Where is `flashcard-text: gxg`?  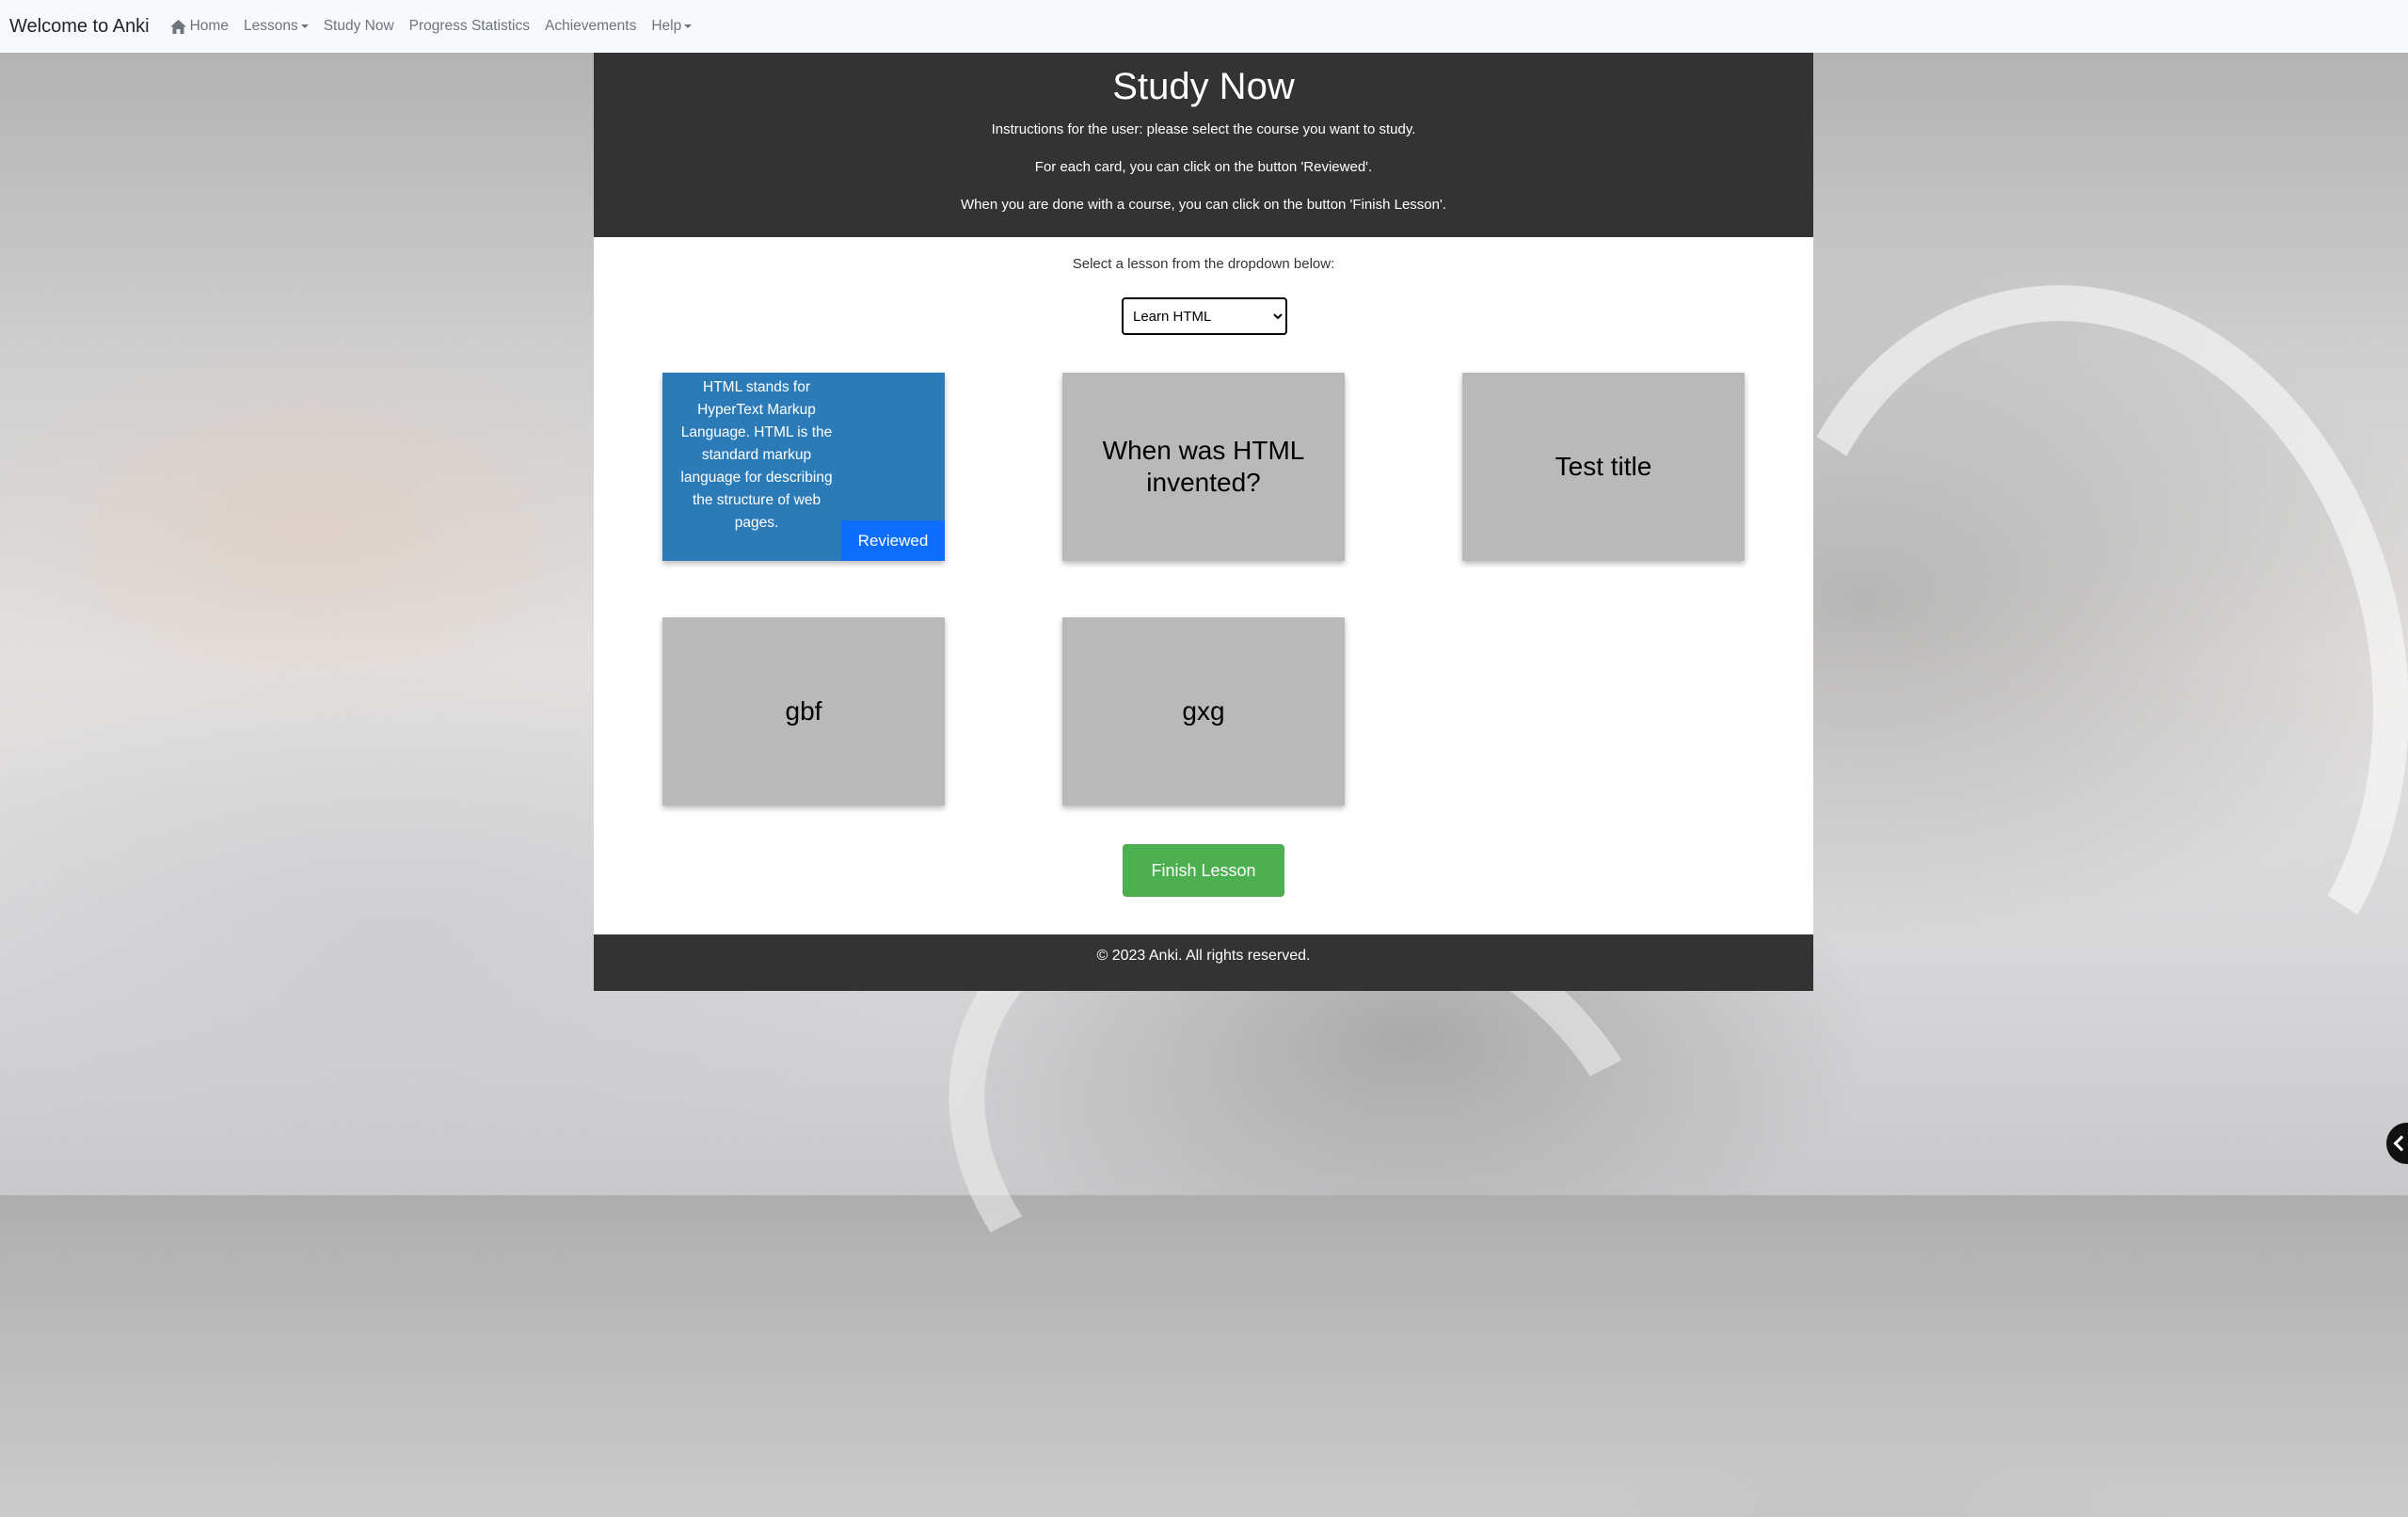 flashcard-text: gxg is located at coordinates (1203, 711).